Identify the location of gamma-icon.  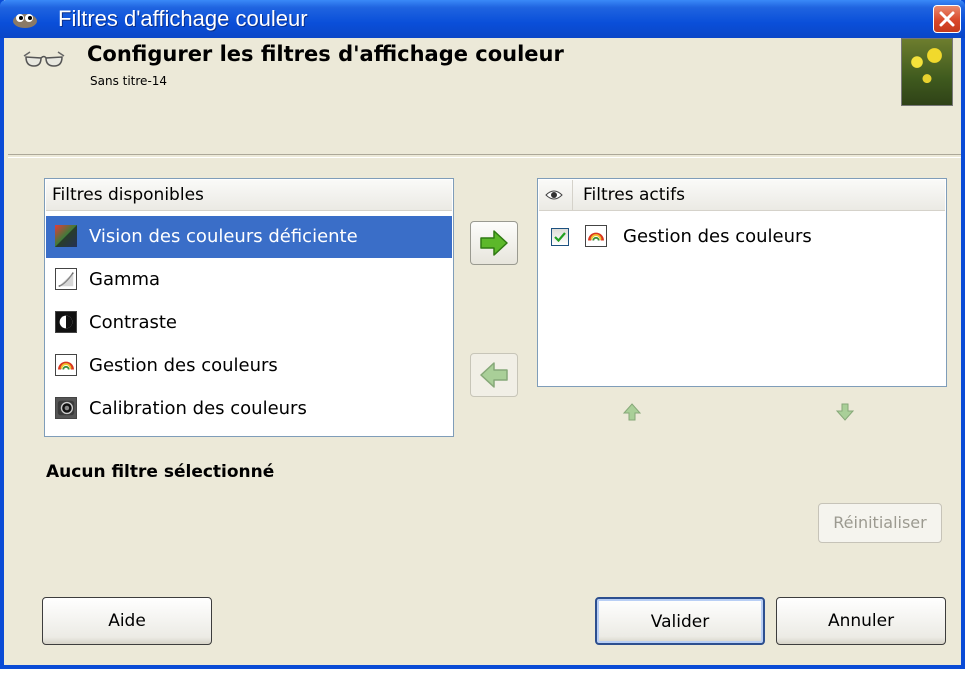
(66, 279).